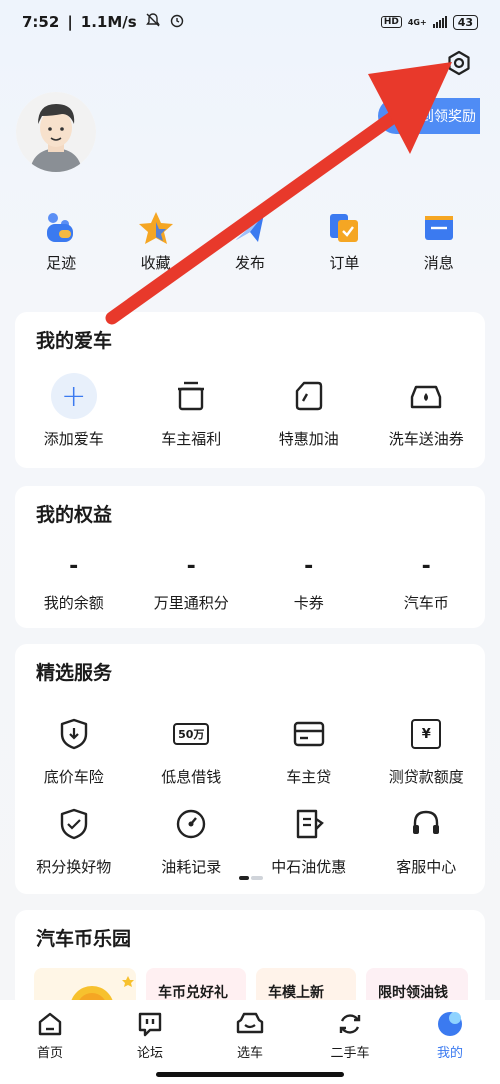 The image size is (500, 1084). Describe the element at coordinates (309, 582) in the screenshot. I see `benefit-coupons: - 卡券` at that location.